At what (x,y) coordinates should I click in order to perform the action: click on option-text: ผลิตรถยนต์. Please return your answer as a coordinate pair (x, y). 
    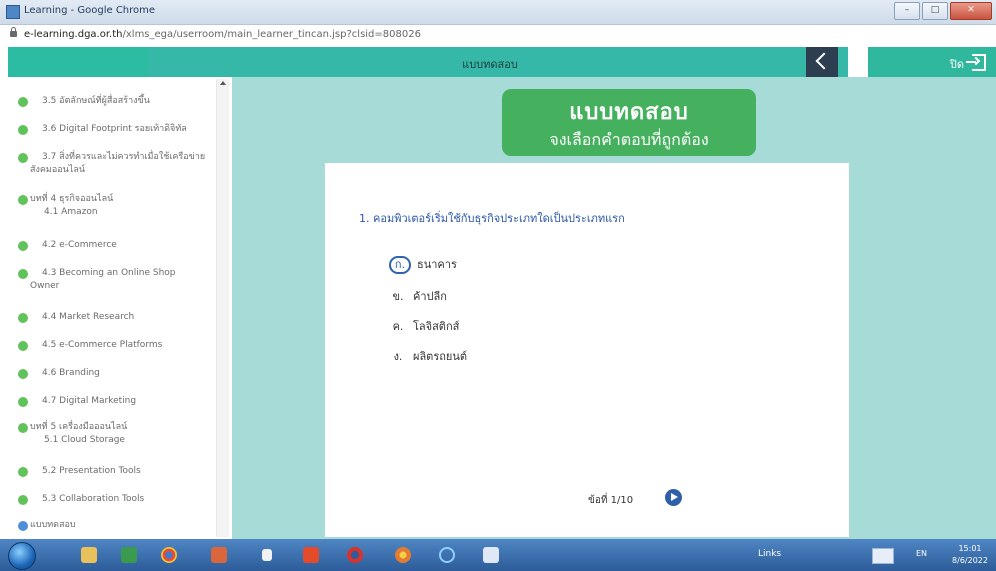
    Looking at the image, I should click on (440, 356).